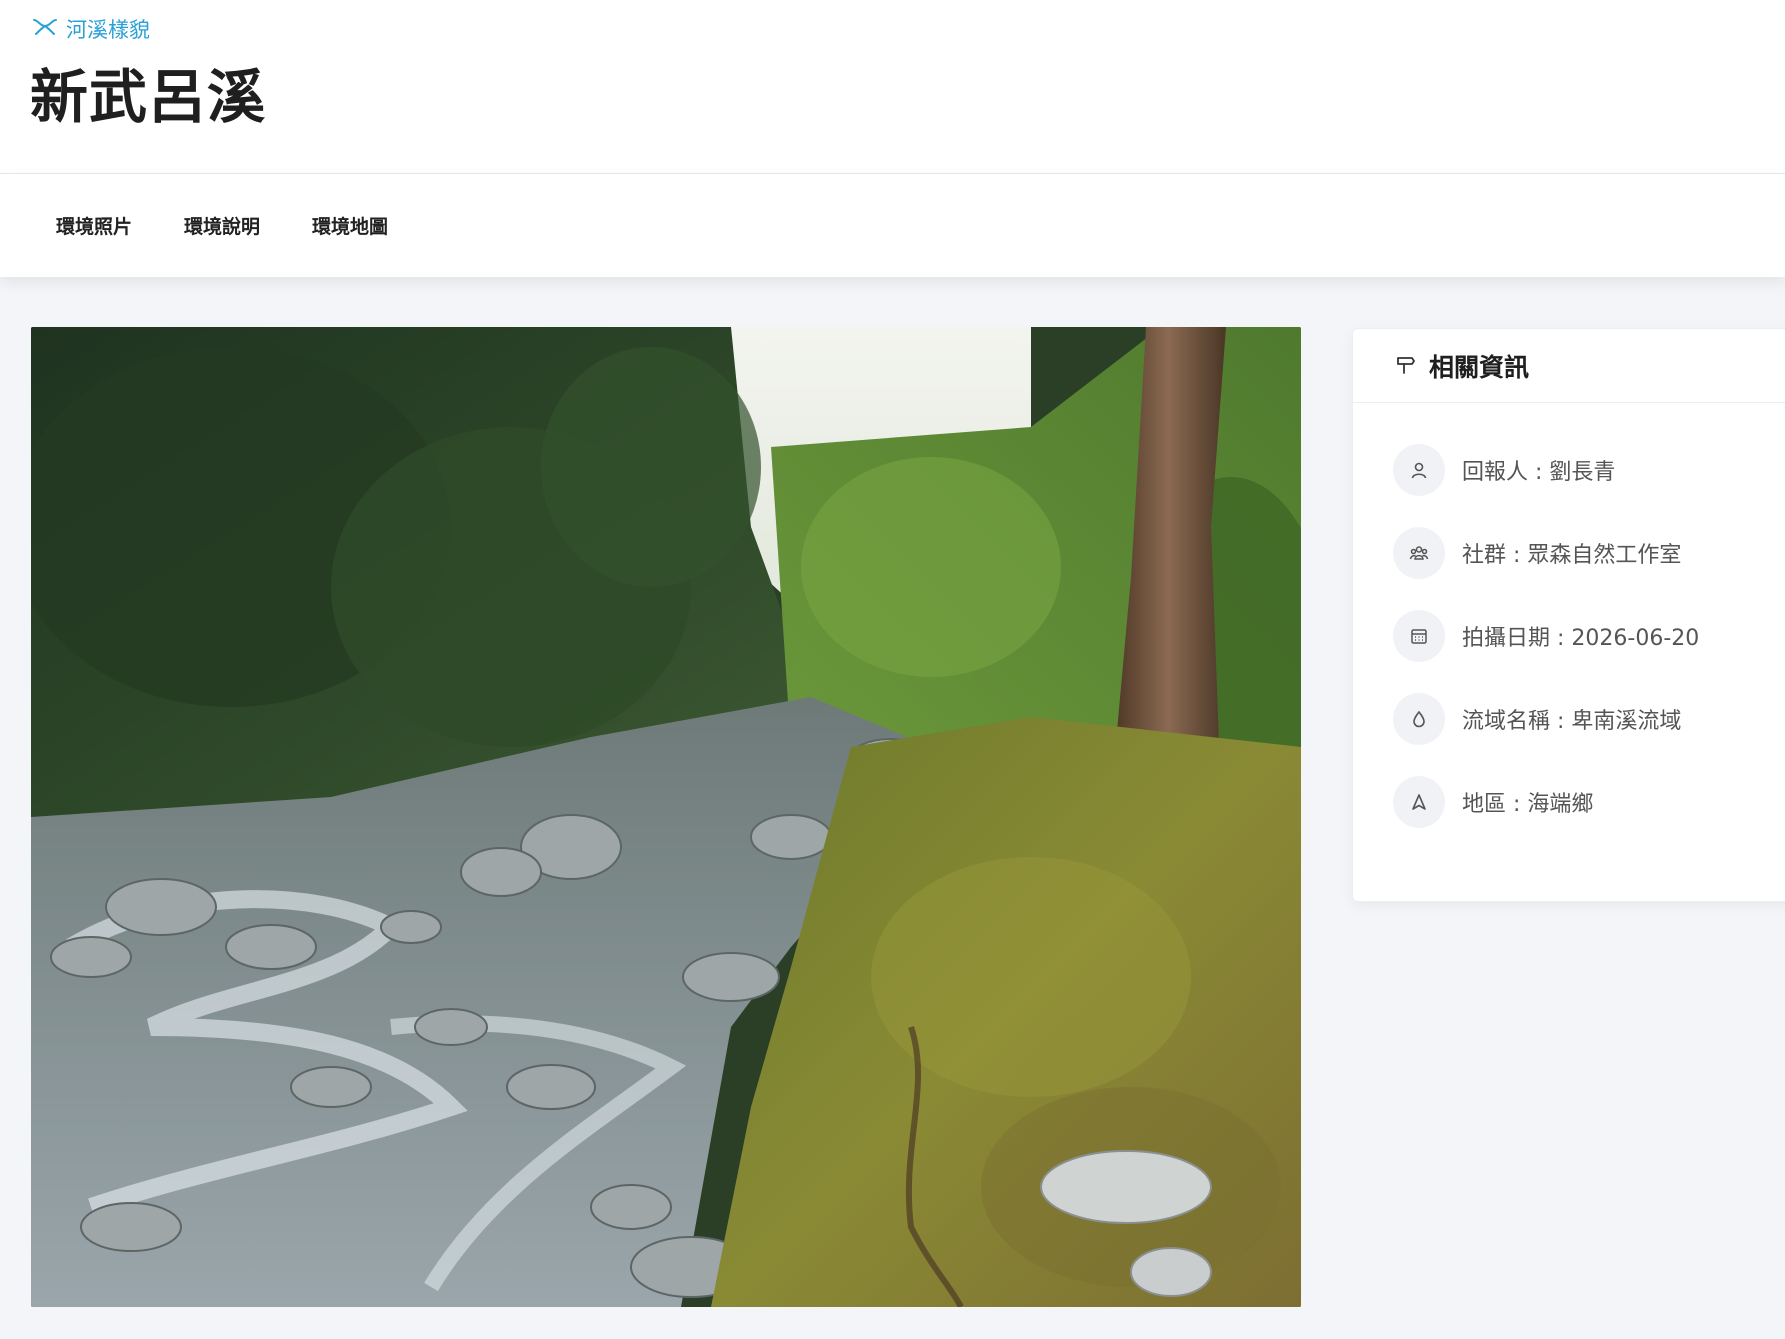 This screenshot has height=1339, width=1785. I want to click on user-icon, so click(1419, 470).